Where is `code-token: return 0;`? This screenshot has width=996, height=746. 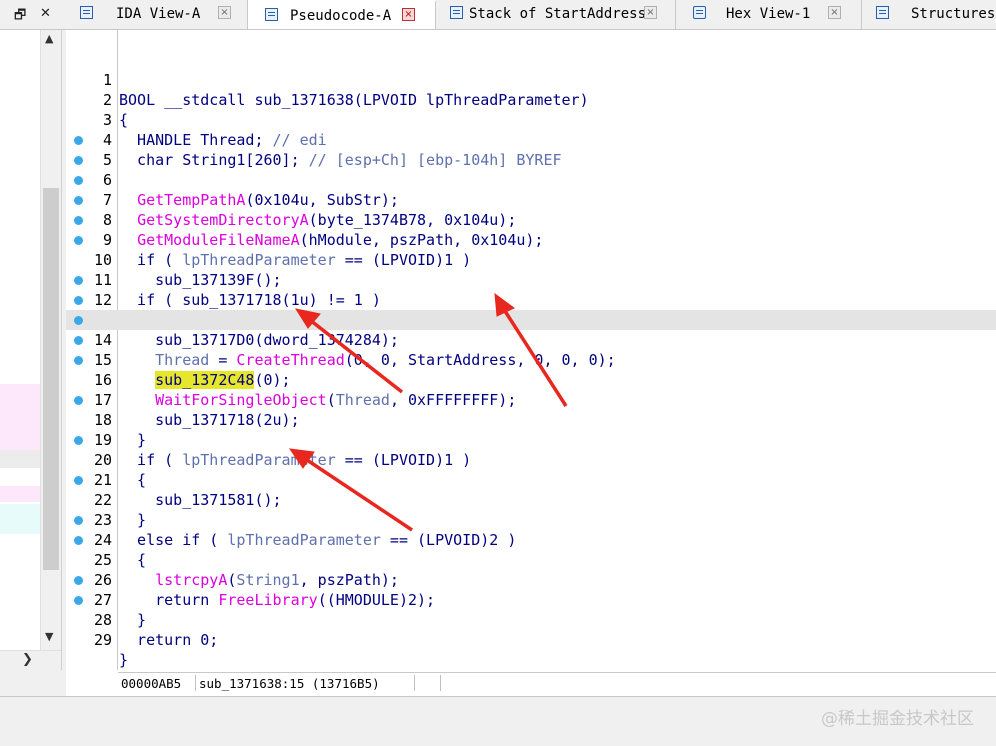
code-token: return 0; is located at coordinates (168, 640).